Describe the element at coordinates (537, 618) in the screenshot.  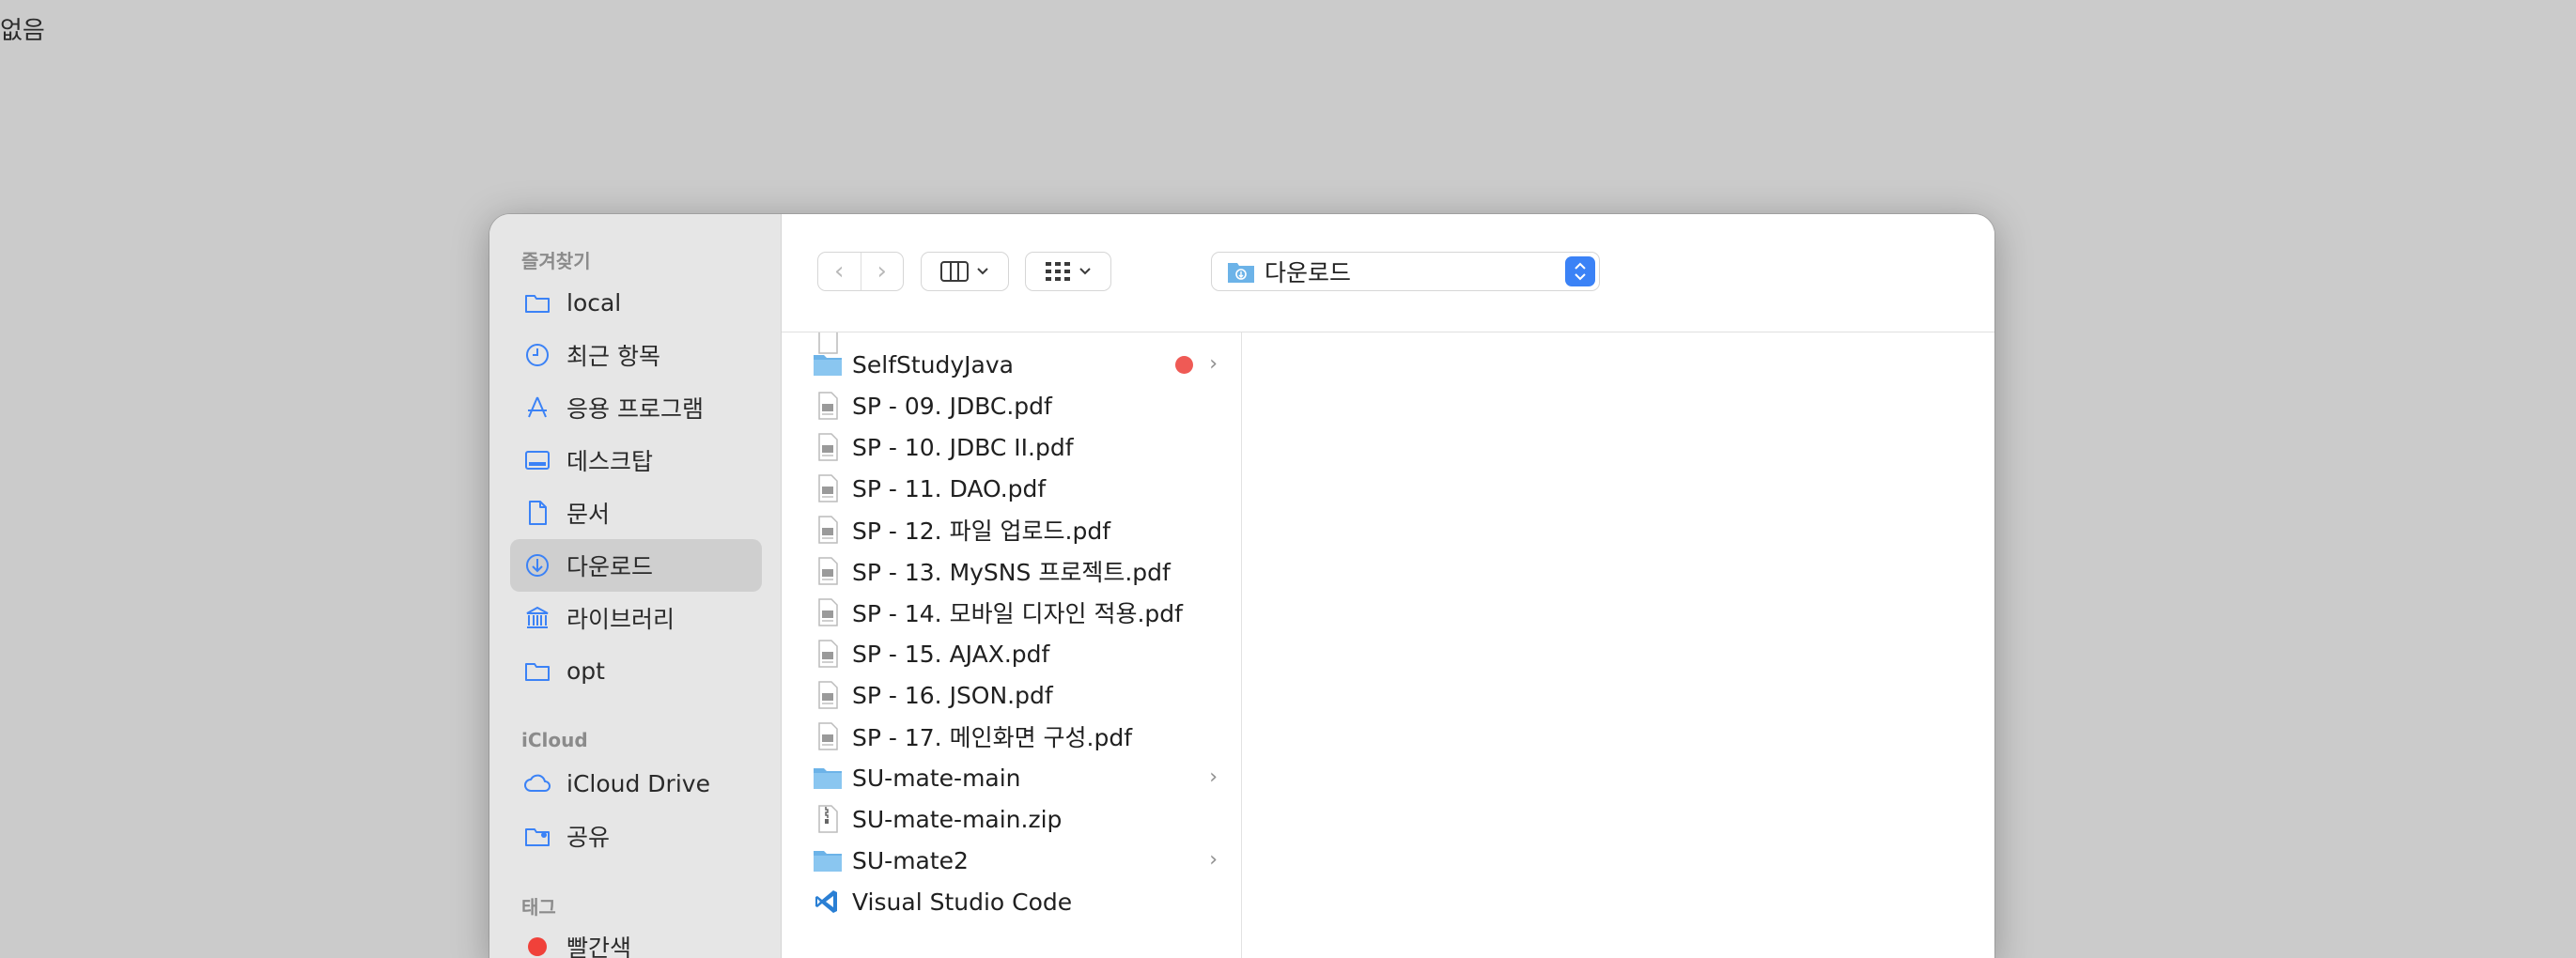
I see `library-icon` at that location.